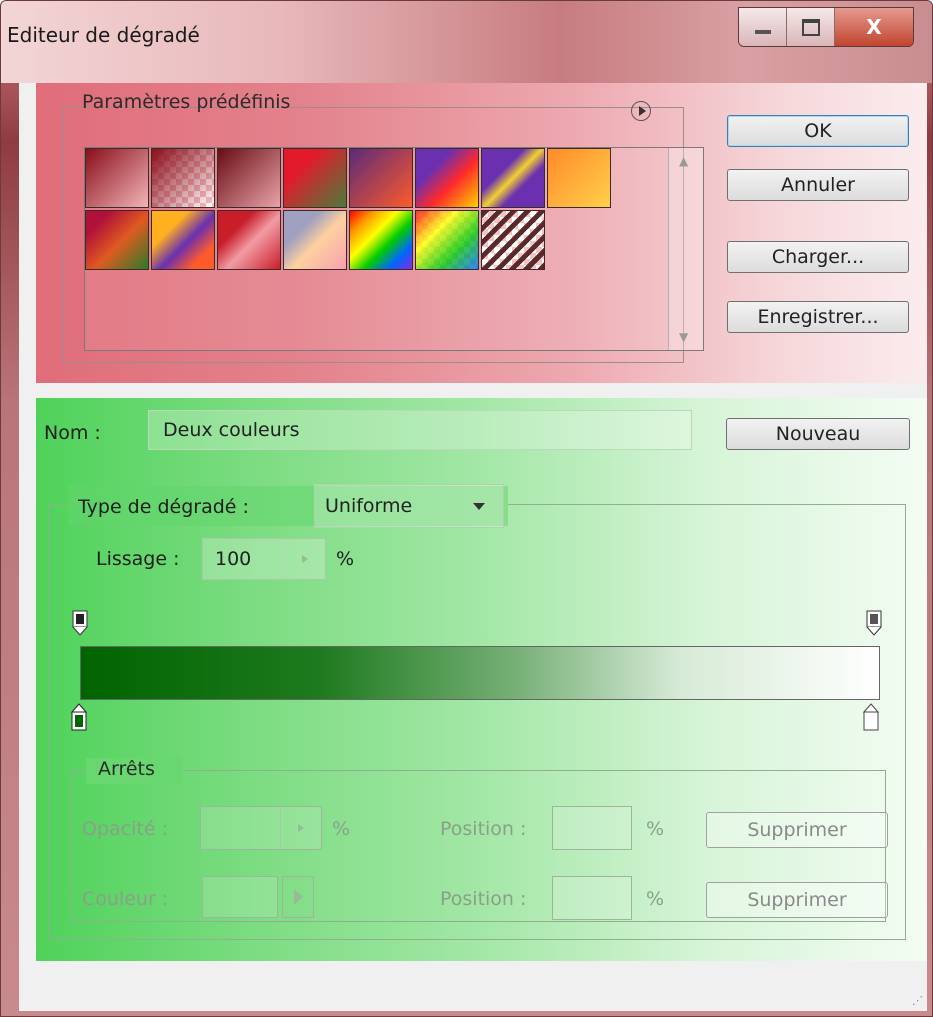  I want to click on name-input: Deux couleurs, so click(420, 430).